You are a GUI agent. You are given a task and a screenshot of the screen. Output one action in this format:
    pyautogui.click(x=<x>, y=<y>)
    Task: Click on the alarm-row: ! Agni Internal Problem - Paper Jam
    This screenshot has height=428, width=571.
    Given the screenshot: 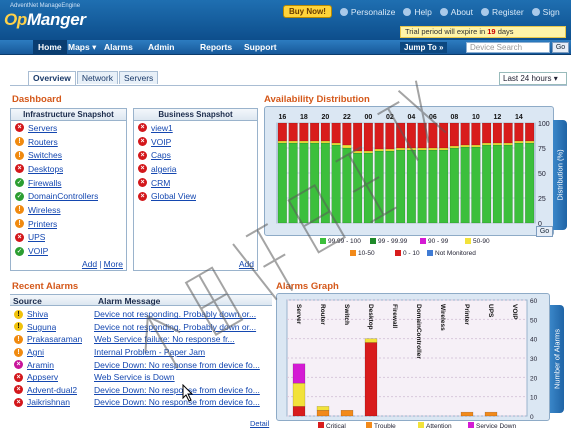 What is the action you would take?
    pyautogui.click(x=141, y=352)
    